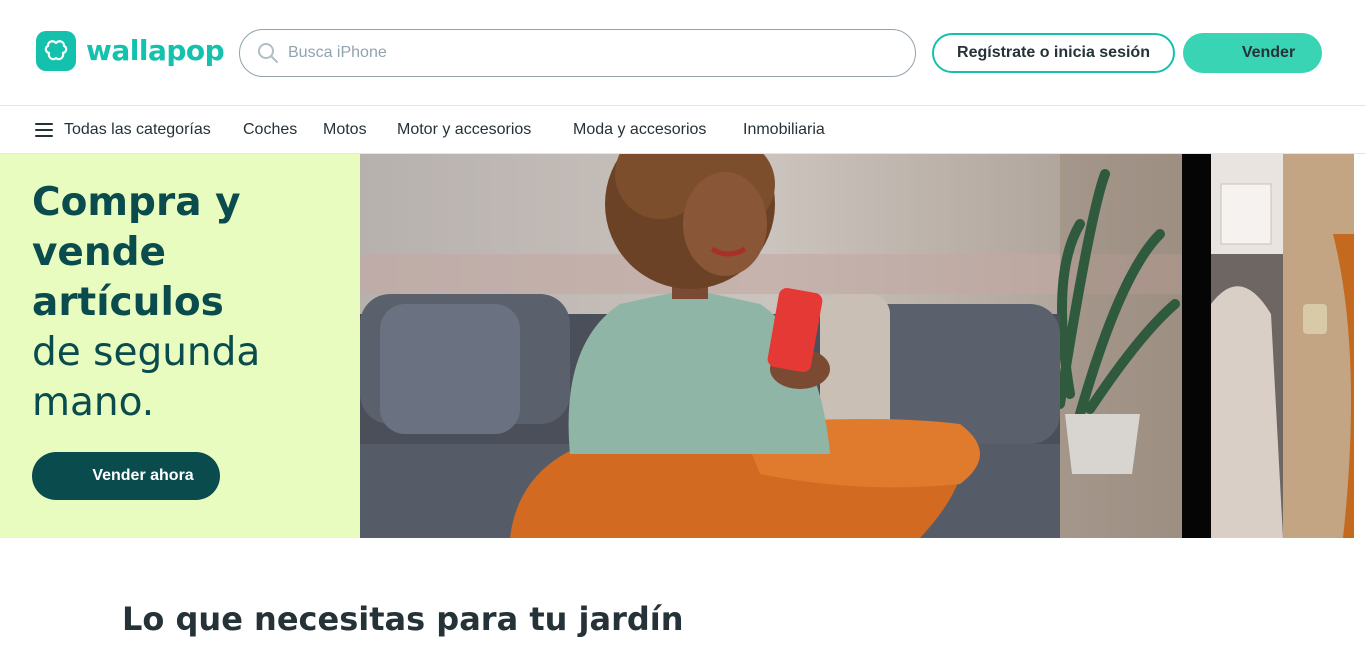  I want to click on hero-photo-secondary, so click(1247, 346).